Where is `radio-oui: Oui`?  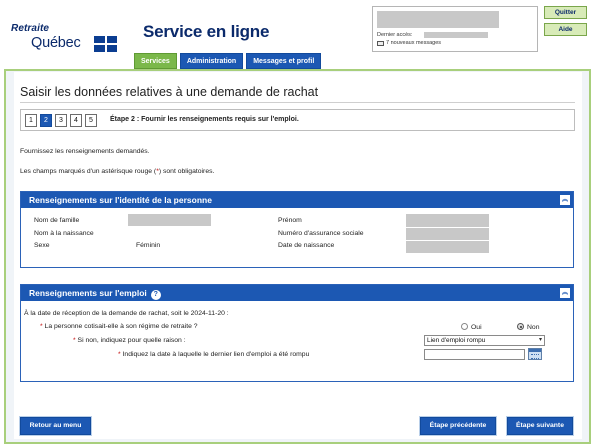
radio-oui: Oui is located at coordinates (471, 327).